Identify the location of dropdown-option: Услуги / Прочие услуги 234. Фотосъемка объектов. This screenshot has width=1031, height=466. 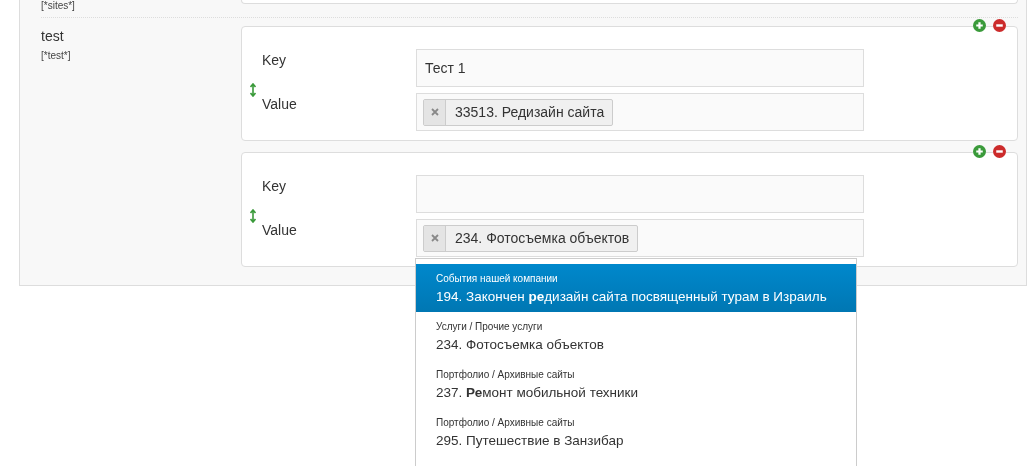
(636, 336).